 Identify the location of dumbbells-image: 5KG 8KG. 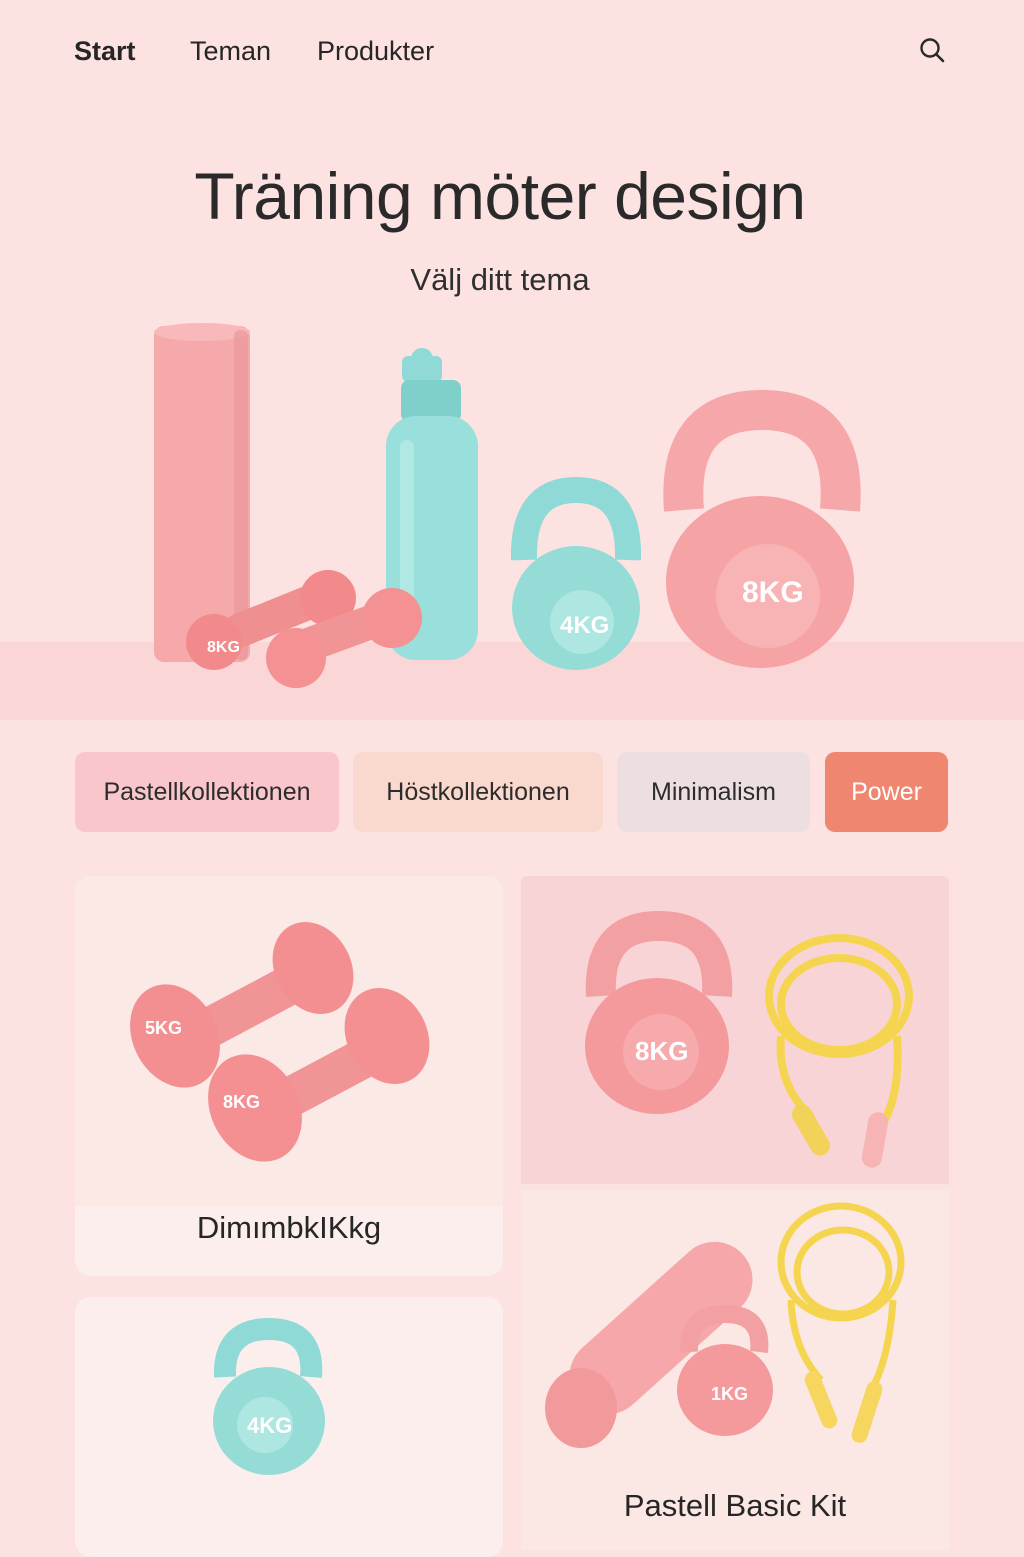
(289, 1041).